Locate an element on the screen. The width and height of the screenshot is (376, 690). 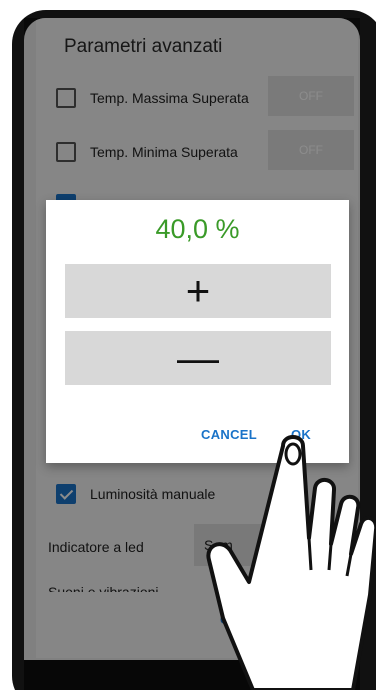
current-value: 40,0 % is located at coordinates (197, 229).